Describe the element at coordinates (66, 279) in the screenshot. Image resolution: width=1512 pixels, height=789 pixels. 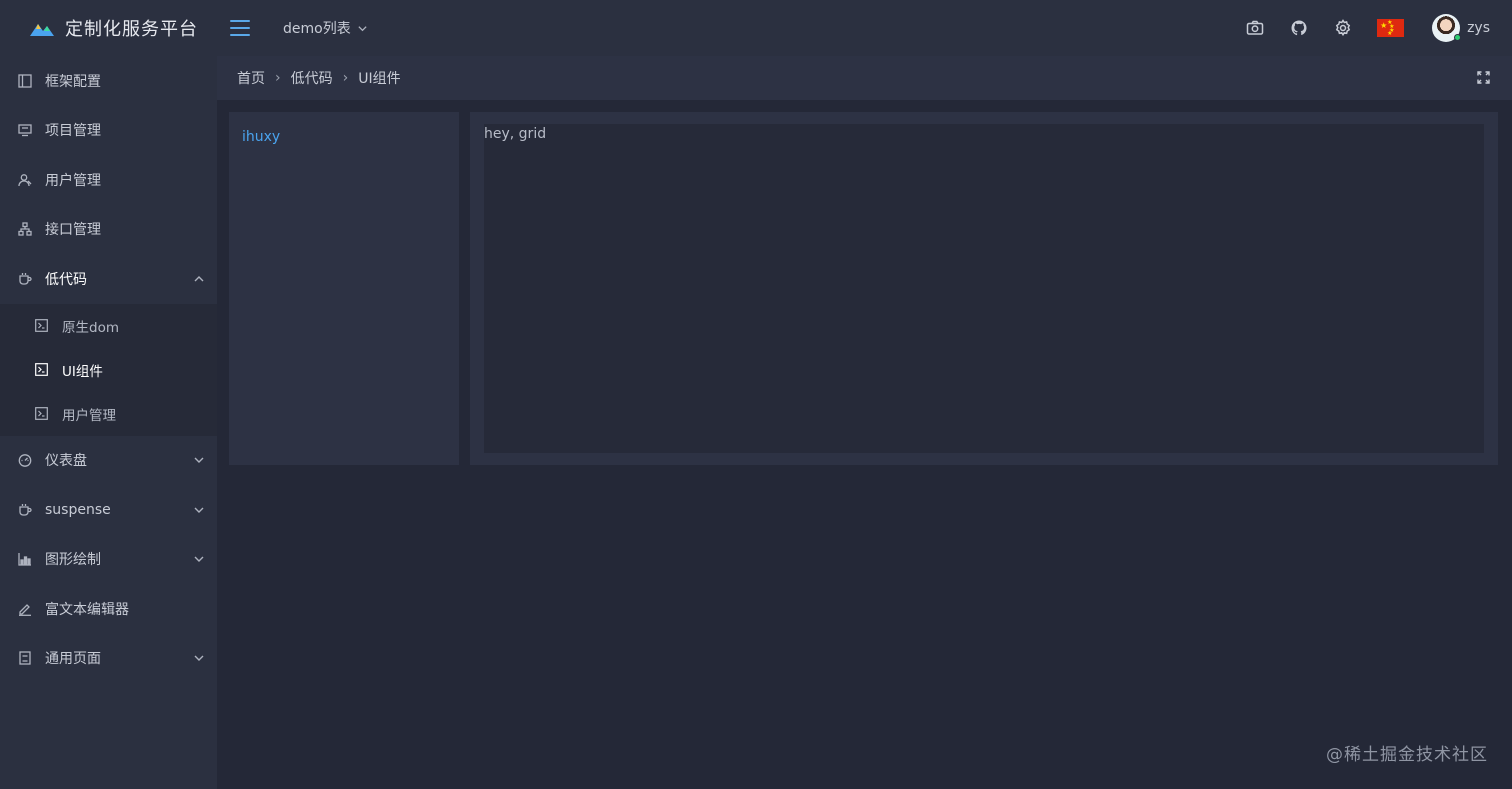
I see `sidebar-item-label: 低代码` at that location.